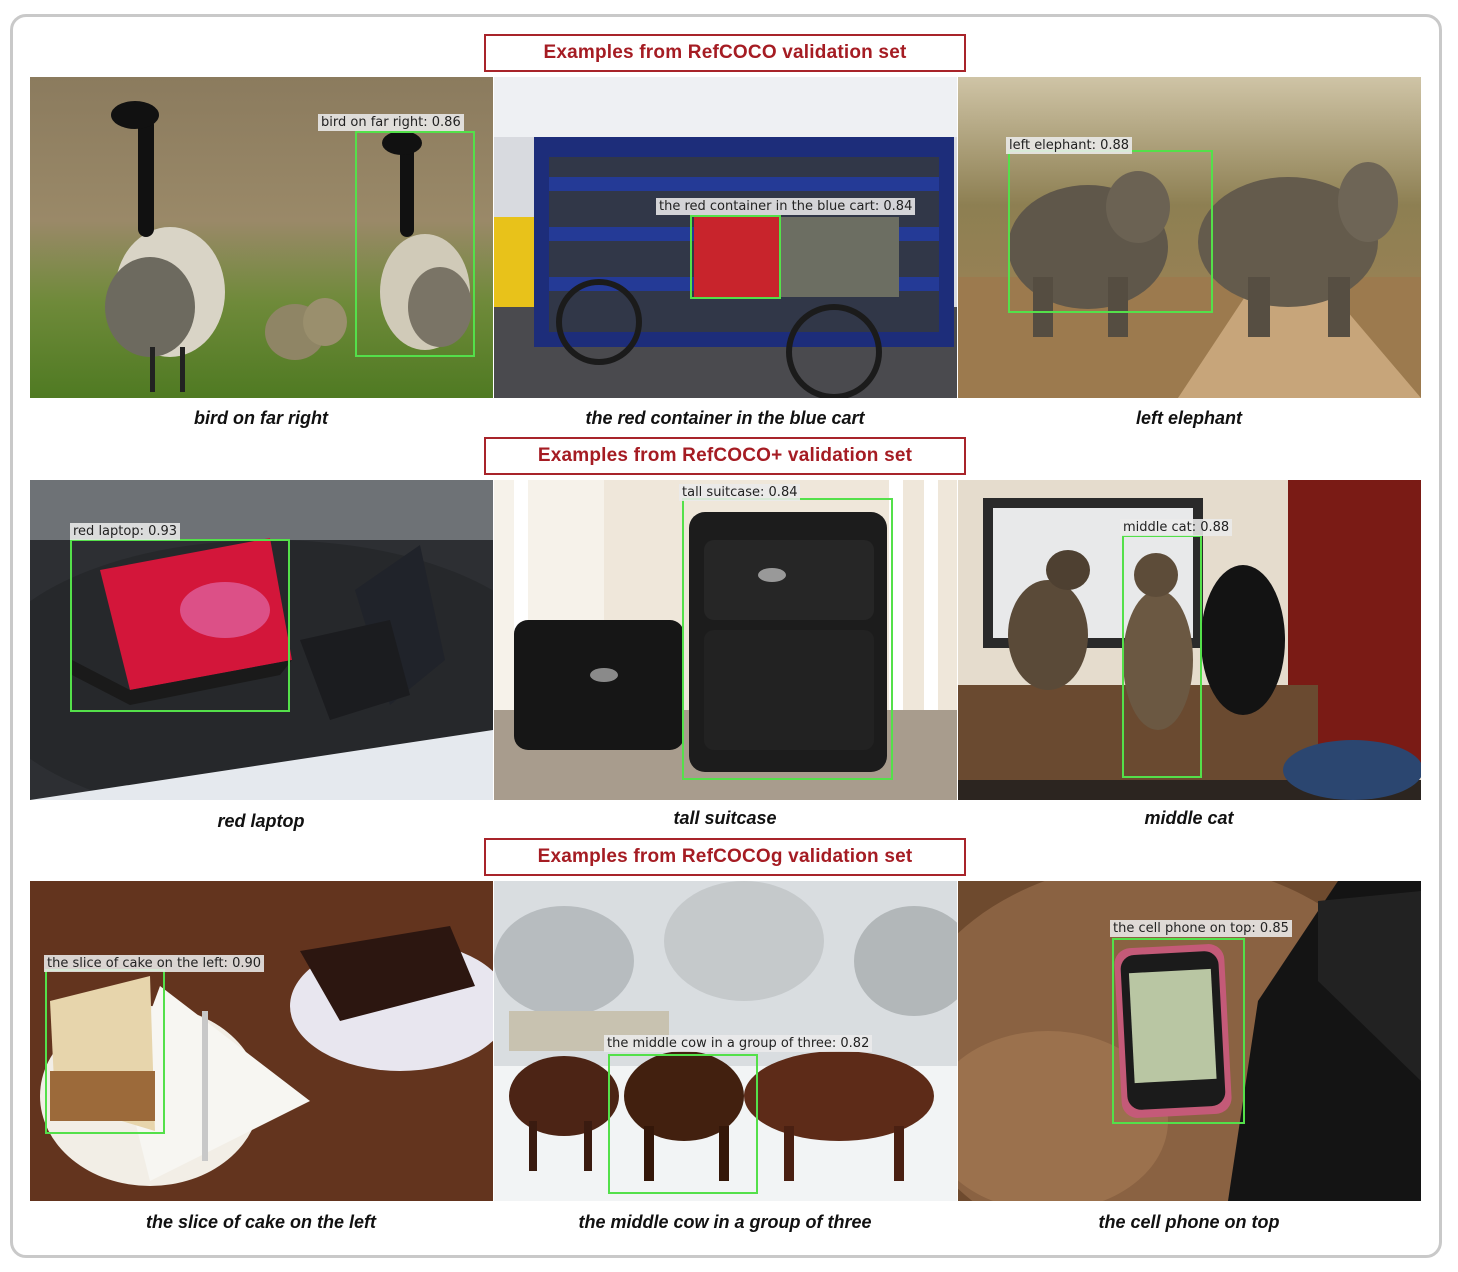 The height and width of the screenshot is (1272, 1458). Describe the element at coordinates (261, 237) in the screenshot. I see `photo-geese: bird on far right: 0.86` at that location.